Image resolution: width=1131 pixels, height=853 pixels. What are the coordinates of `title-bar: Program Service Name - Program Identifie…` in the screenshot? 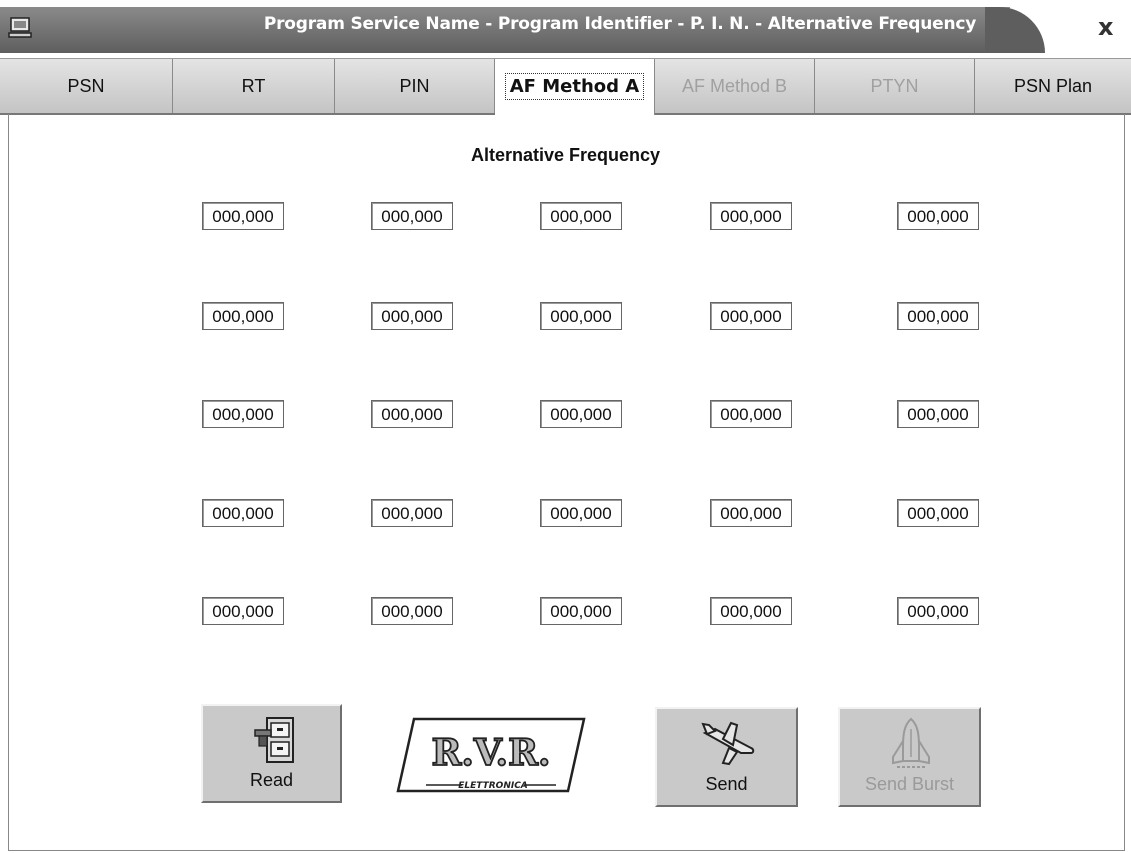 It's located at (565, 29).